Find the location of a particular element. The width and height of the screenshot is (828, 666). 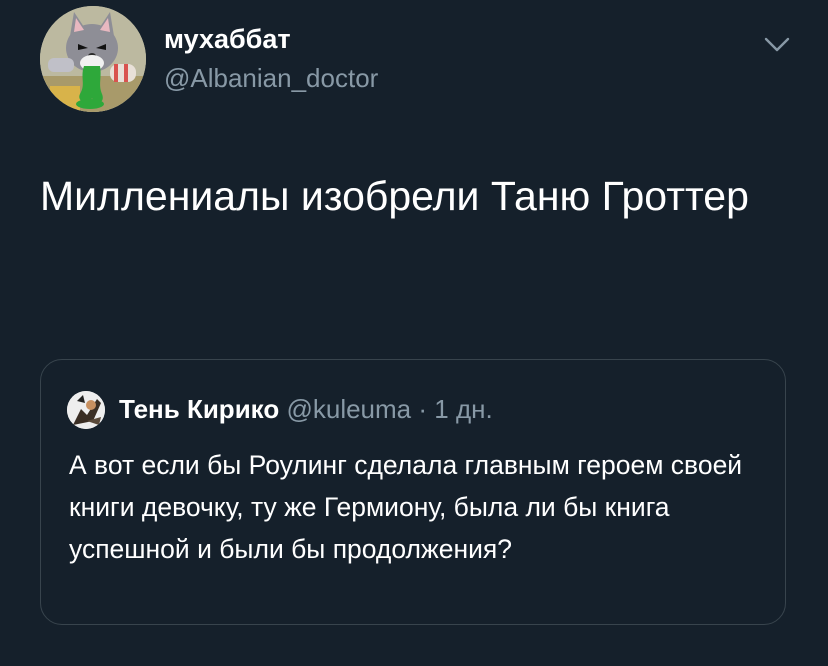

chevron-down-icon is located at coordinates (777, 45).